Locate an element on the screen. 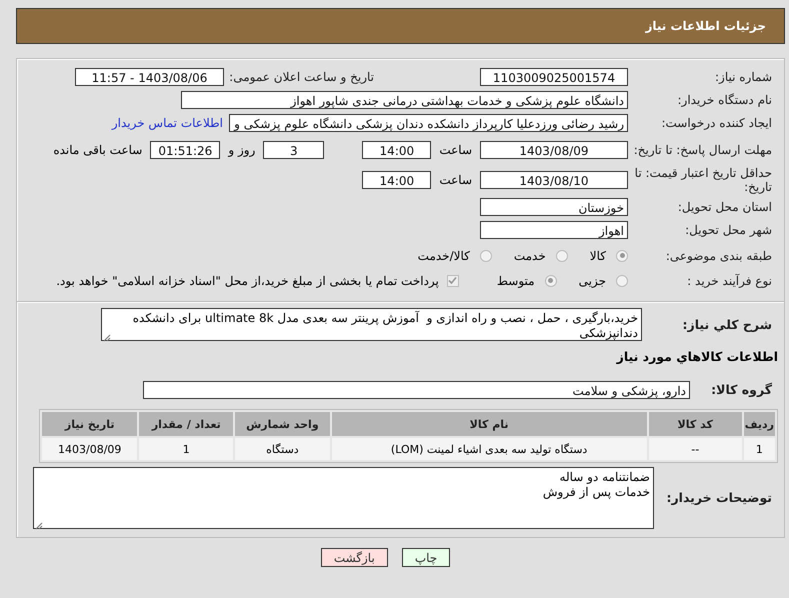  field-label: نوع فرآیند خرید : is located at coordinates (729, 281).